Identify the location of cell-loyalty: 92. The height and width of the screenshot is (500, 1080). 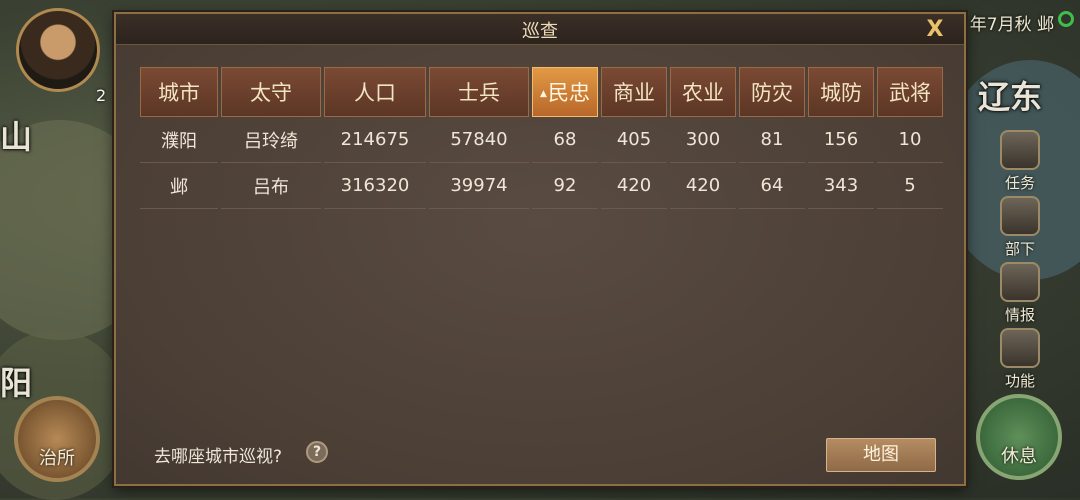
(565, 186).